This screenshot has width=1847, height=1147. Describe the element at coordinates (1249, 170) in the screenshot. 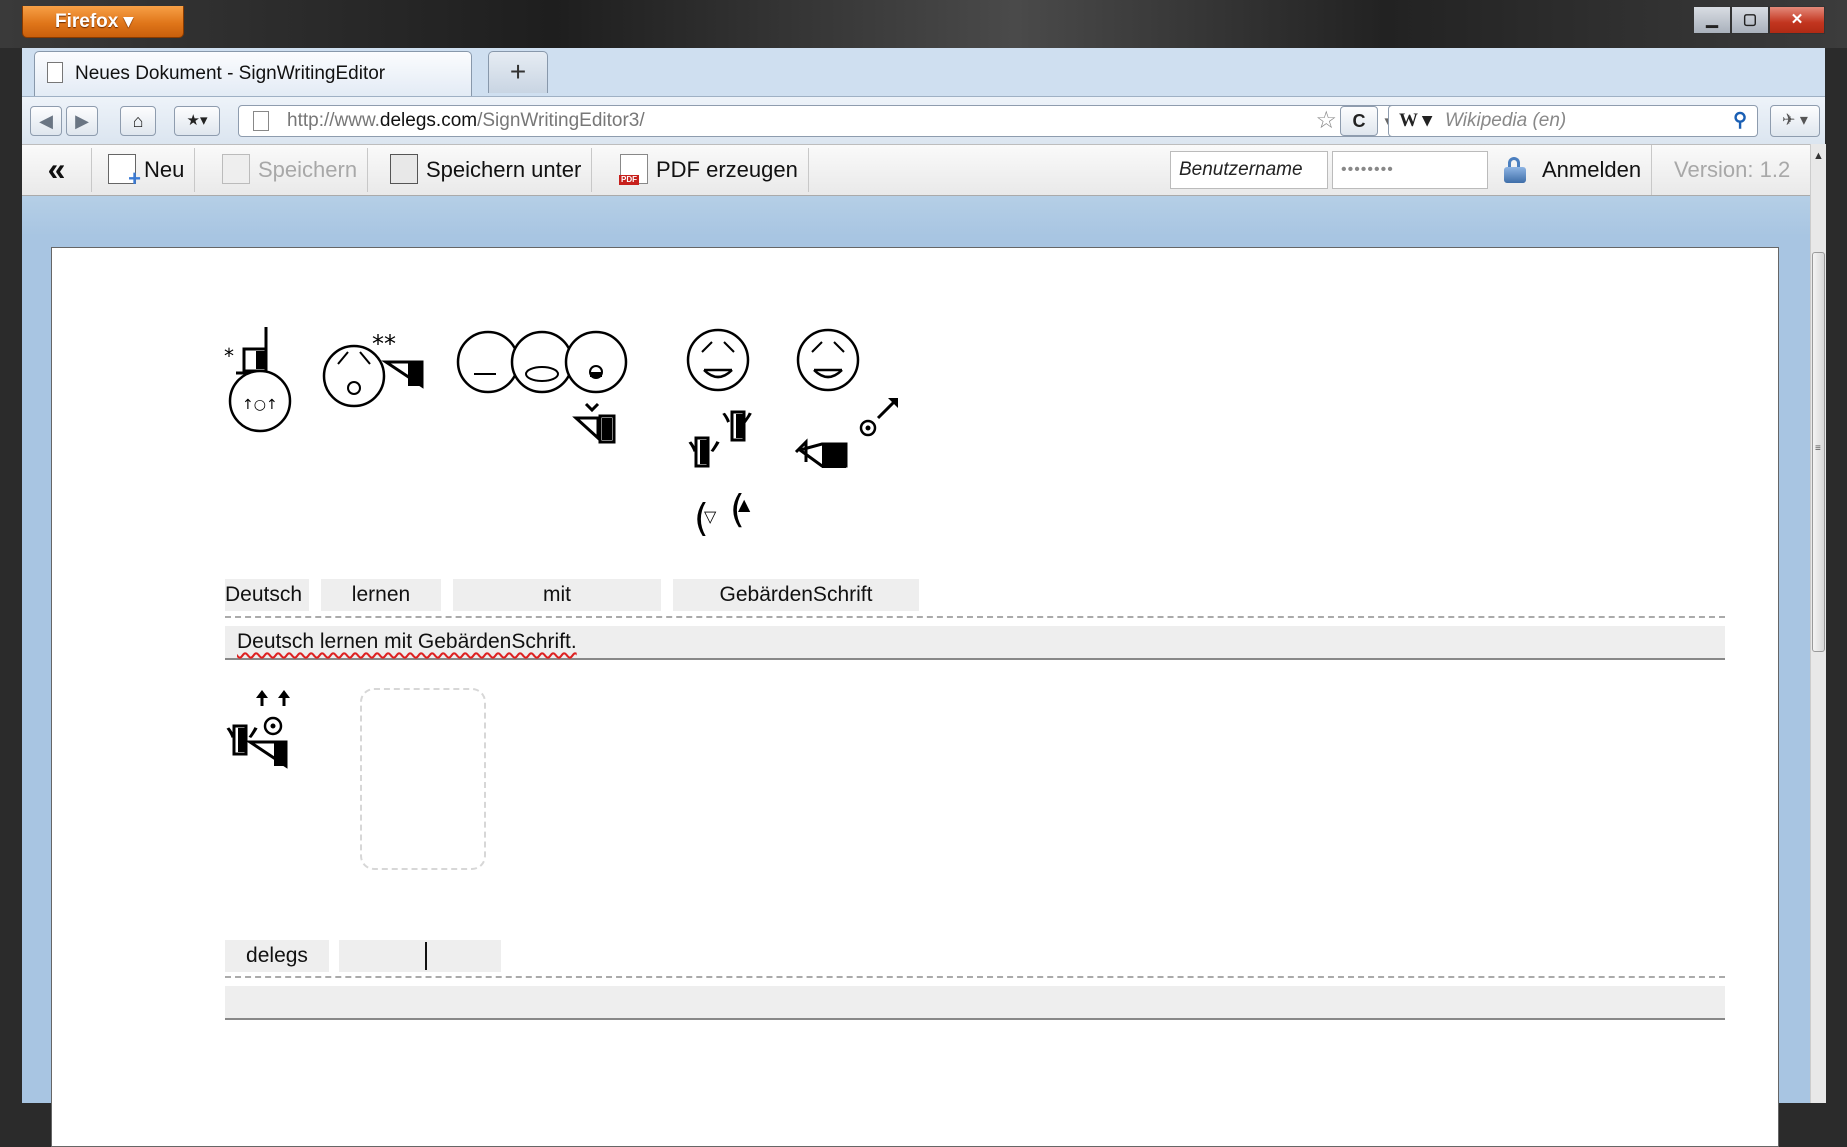

I see `username-input: Benutzername` at that location.